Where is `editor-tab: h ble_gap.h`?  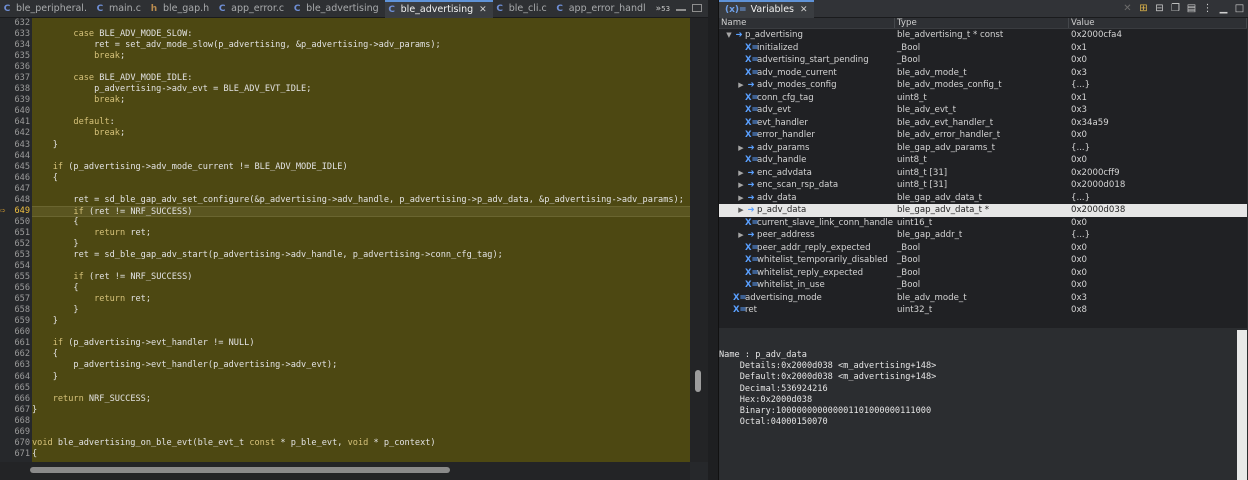
editor-tab: h ble_gap.h is located at coordinates (181, 9).